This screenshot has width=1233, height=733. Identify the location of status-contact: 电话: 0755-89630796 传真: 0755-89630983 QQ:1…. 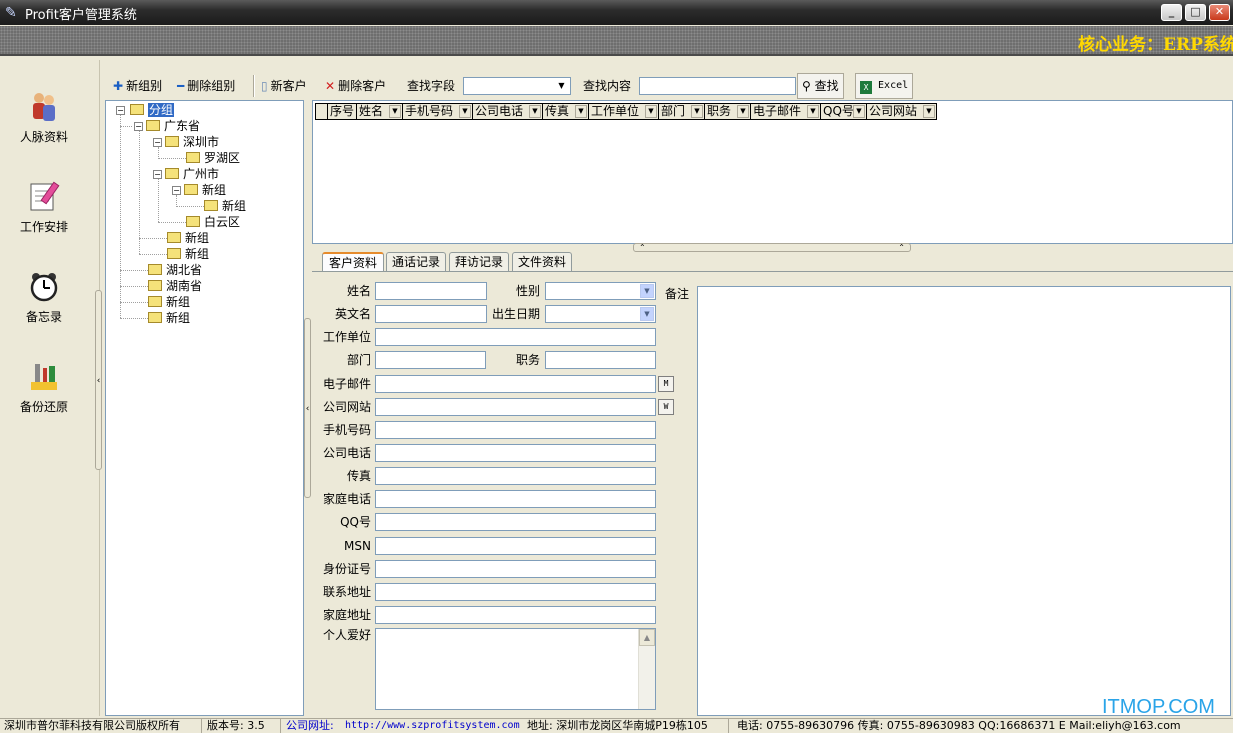
(959, 725).